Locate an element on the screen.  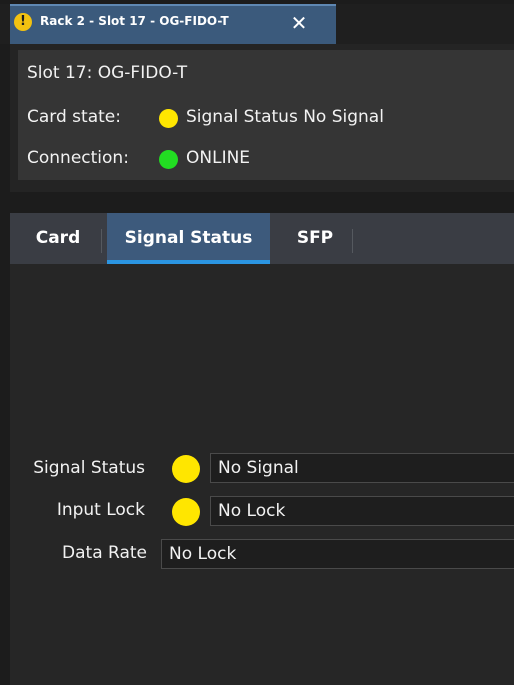
tab-card: Card is located at coordinates (58, 238).